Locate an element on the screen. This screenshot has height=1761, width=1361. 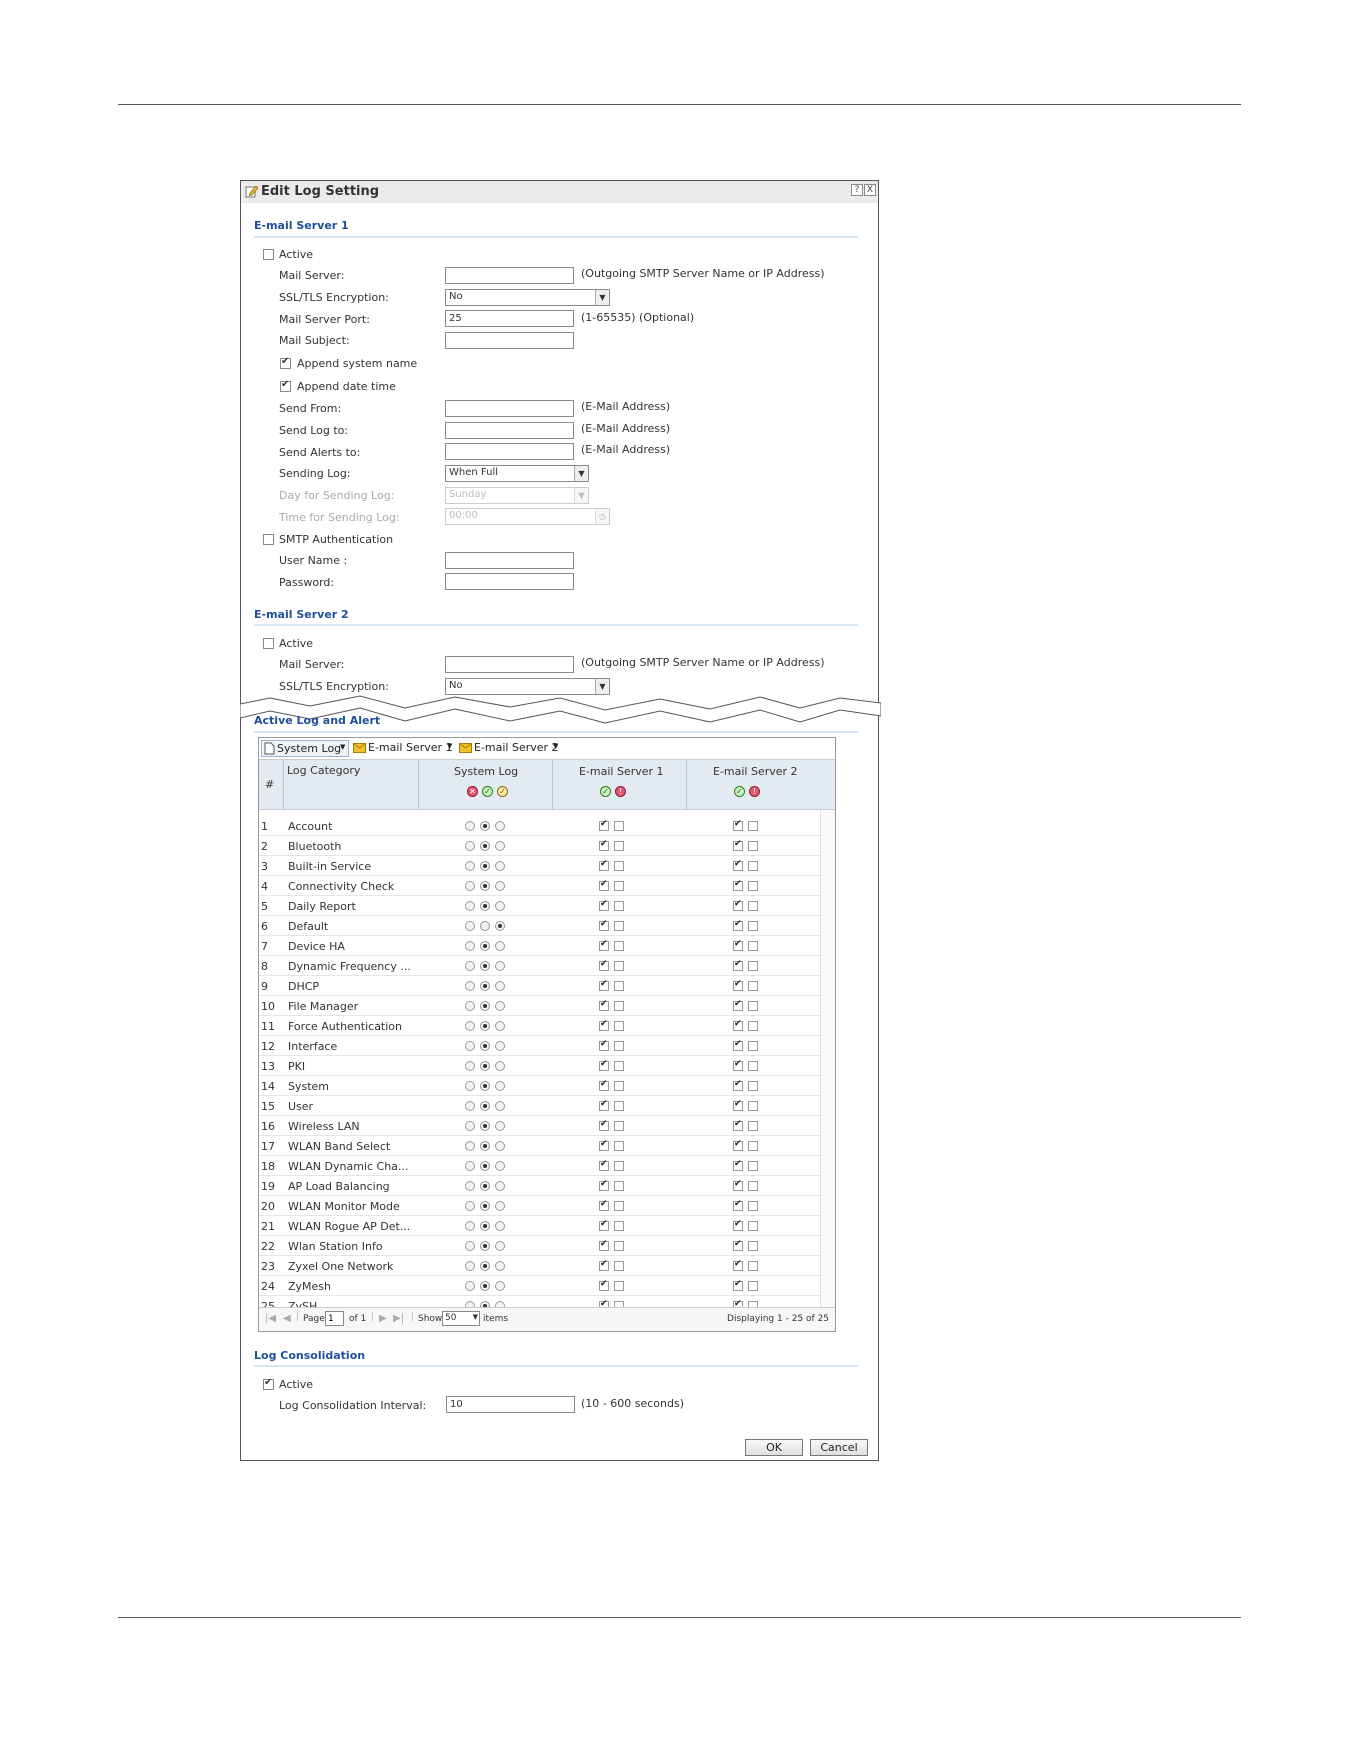
alert-icon: ! is located at coordinates (620, 791).